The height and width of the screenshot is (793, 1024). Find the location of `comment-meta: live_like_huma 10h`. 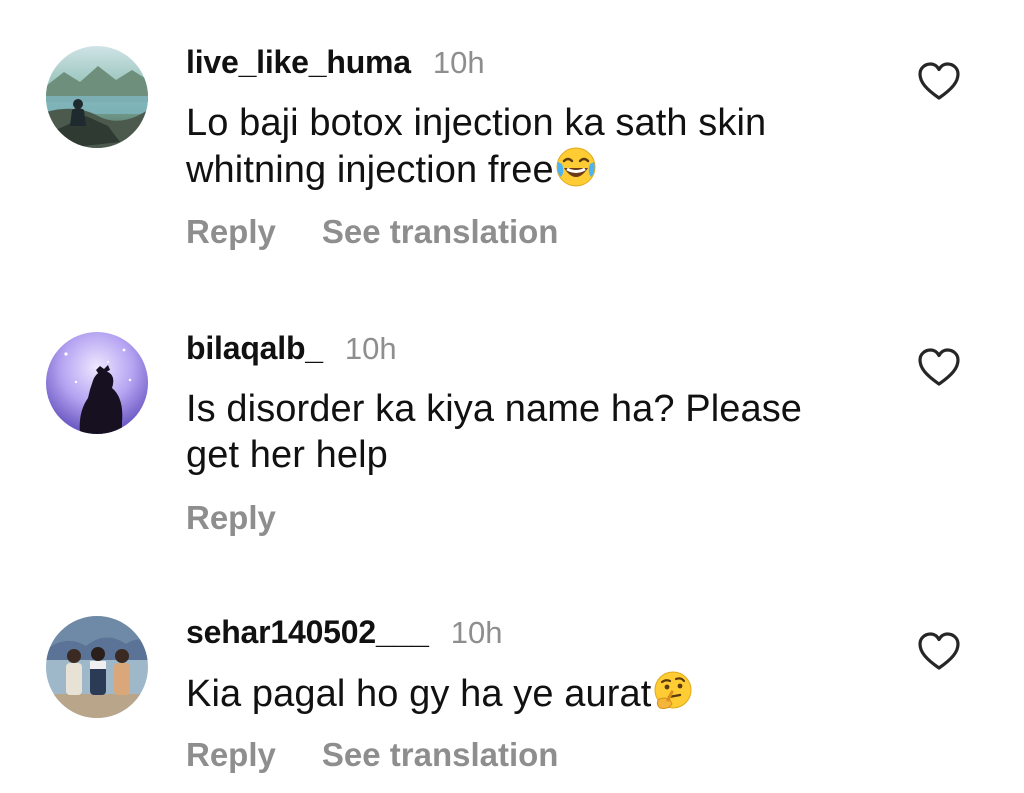

comment-meta: live_like_huma 10h is located at coordinates (335, 62).